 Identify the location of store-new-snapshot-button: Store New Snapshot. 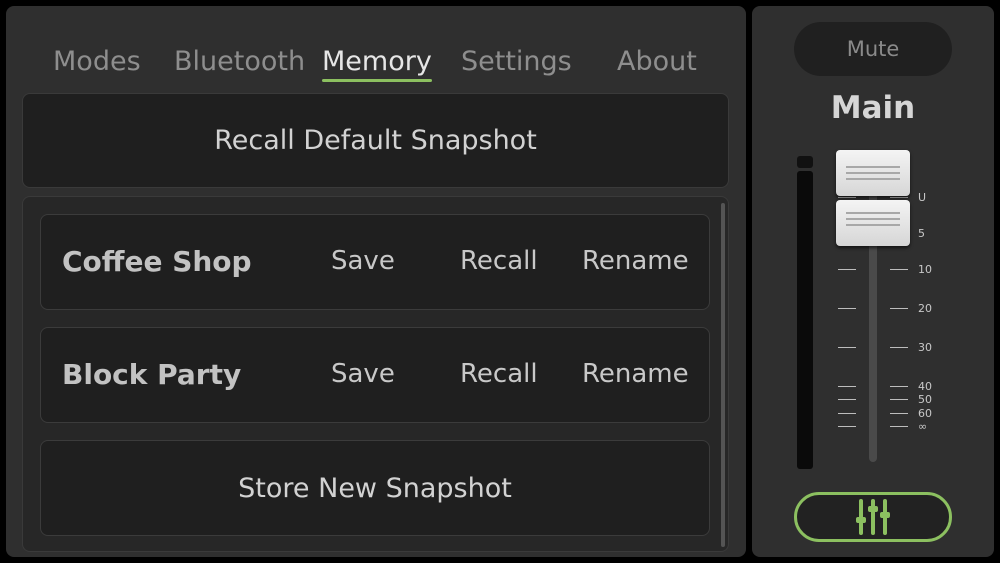
(375, 488).